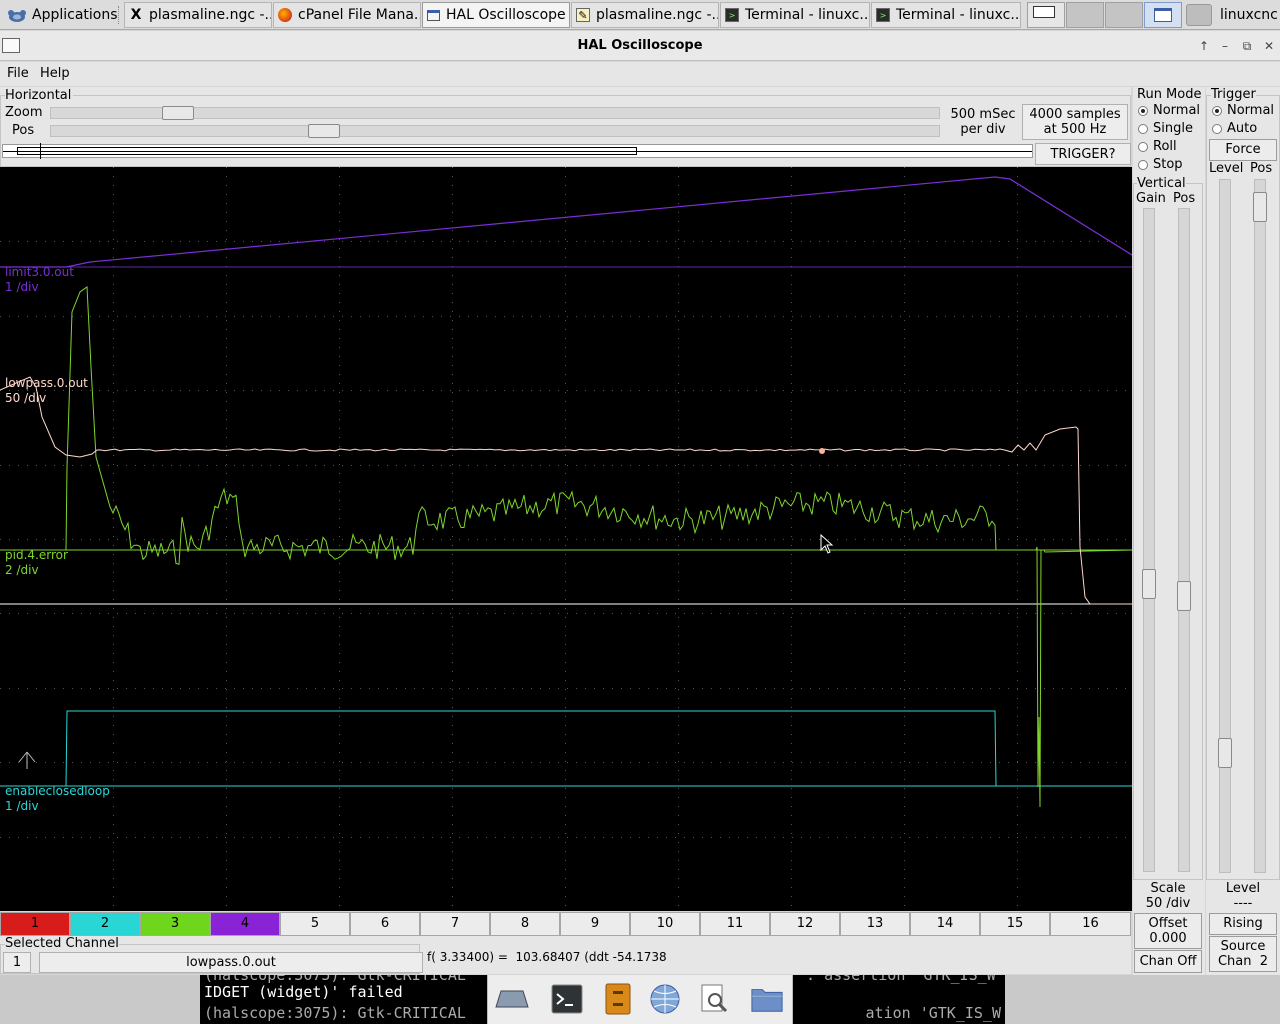 The image size is (1280, 1024). Describe the element at coordinates (1247, 46) in the screenshot. I see `maximize-icon: ⧉` at that location.